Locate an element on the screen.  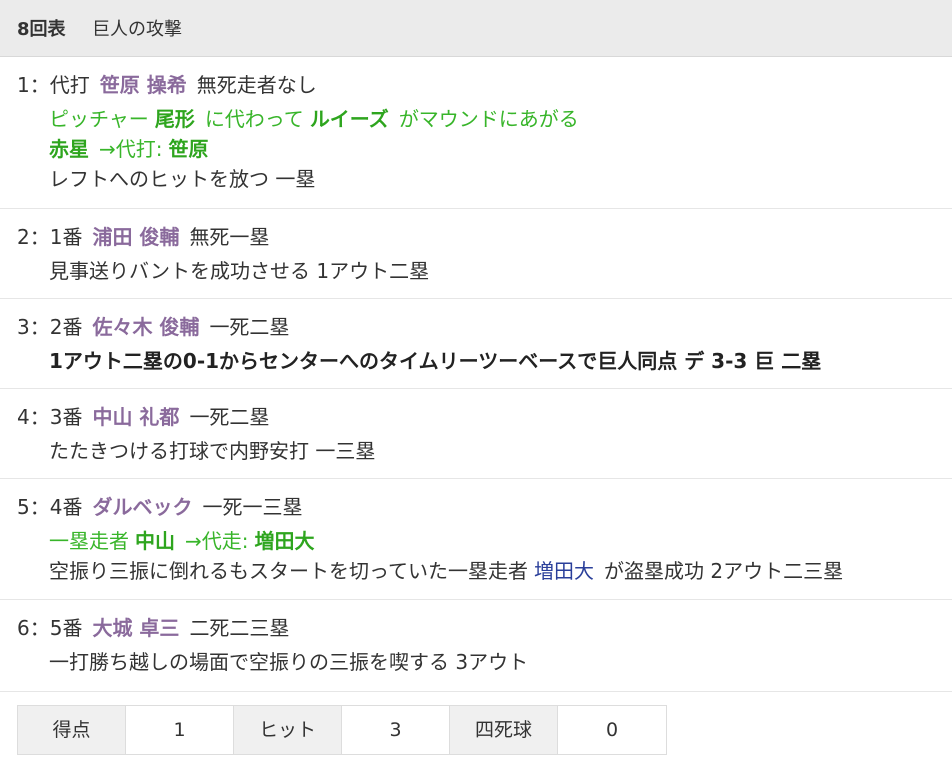
batter-name: 中山 礼都 is located at coordinates (135, 417).